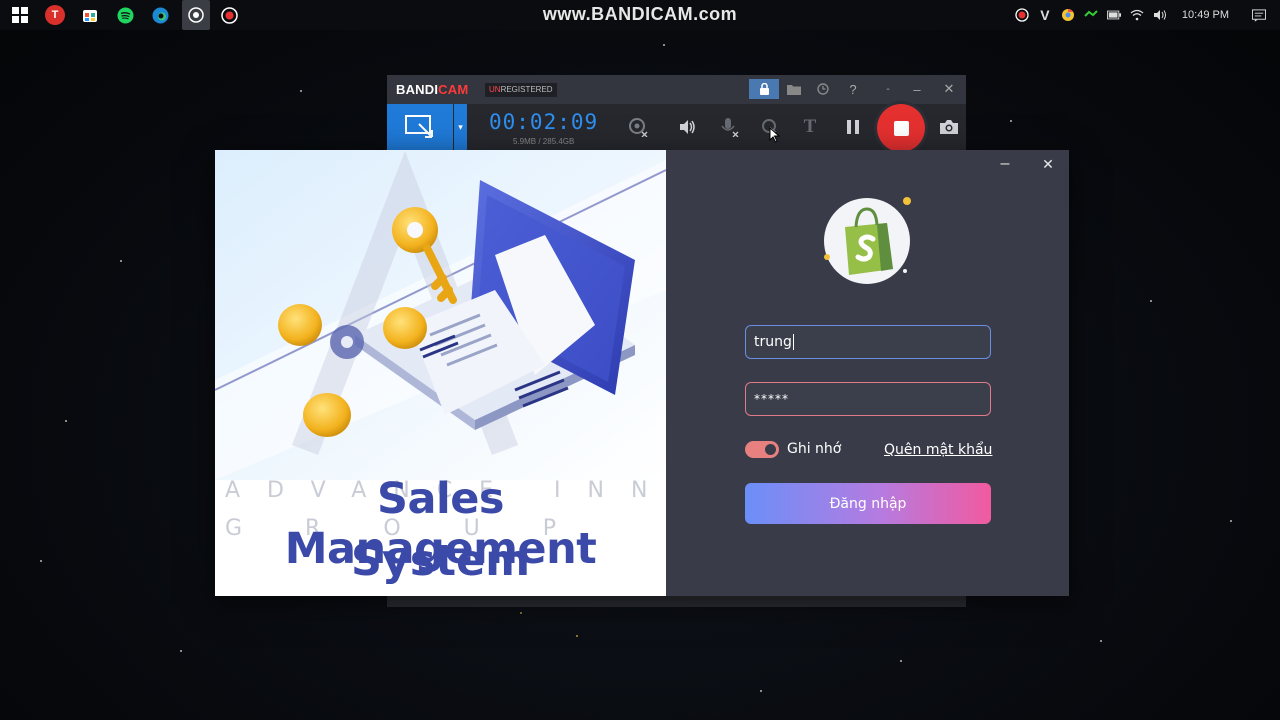 This screenshot has width=1280, height=720. What do you see at coordinates (762, 449) in the screenshot?
I see `remember-toggle` at bounding box center [762, 449].